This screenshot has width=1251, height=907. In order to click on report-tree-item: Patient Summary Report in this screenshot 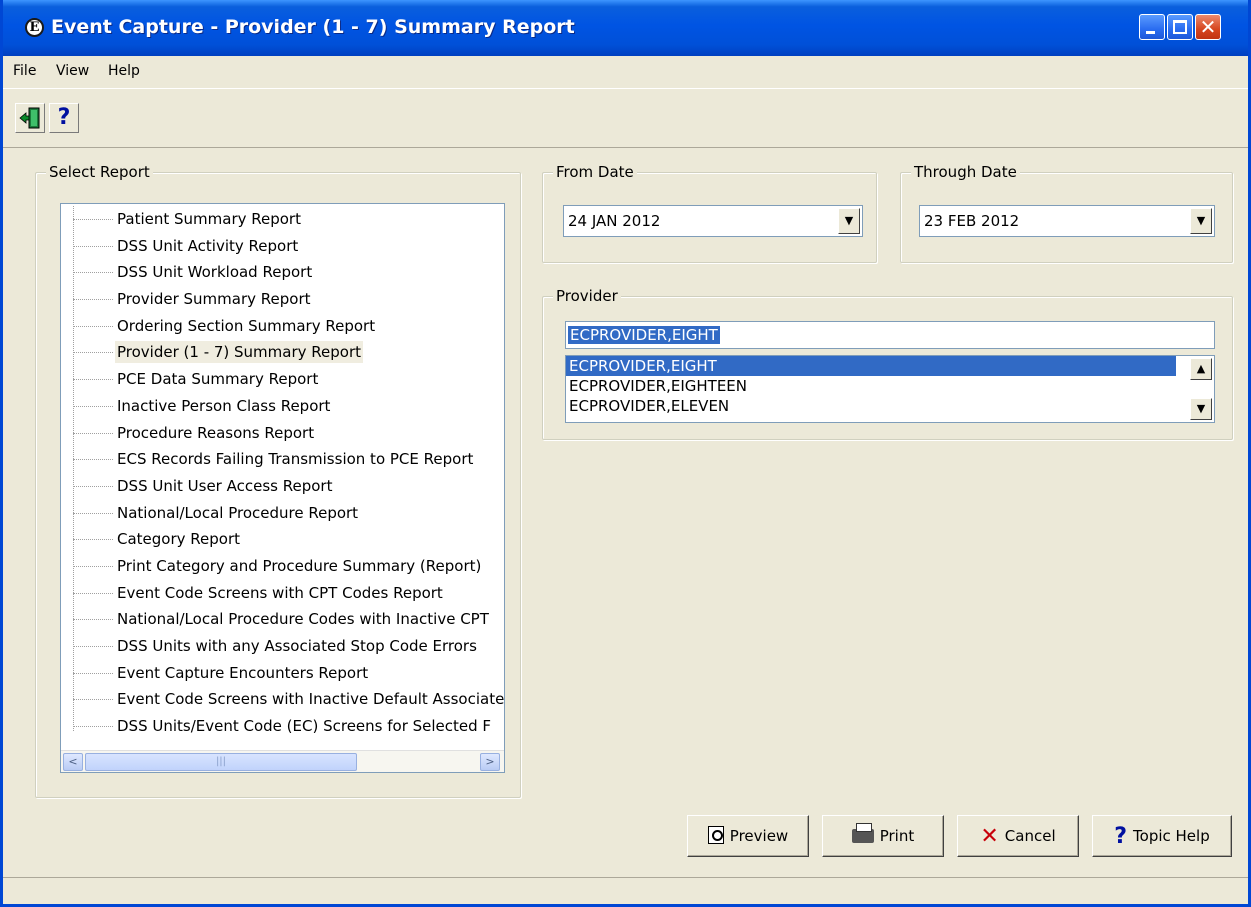, I will do `click(282, 219)`.